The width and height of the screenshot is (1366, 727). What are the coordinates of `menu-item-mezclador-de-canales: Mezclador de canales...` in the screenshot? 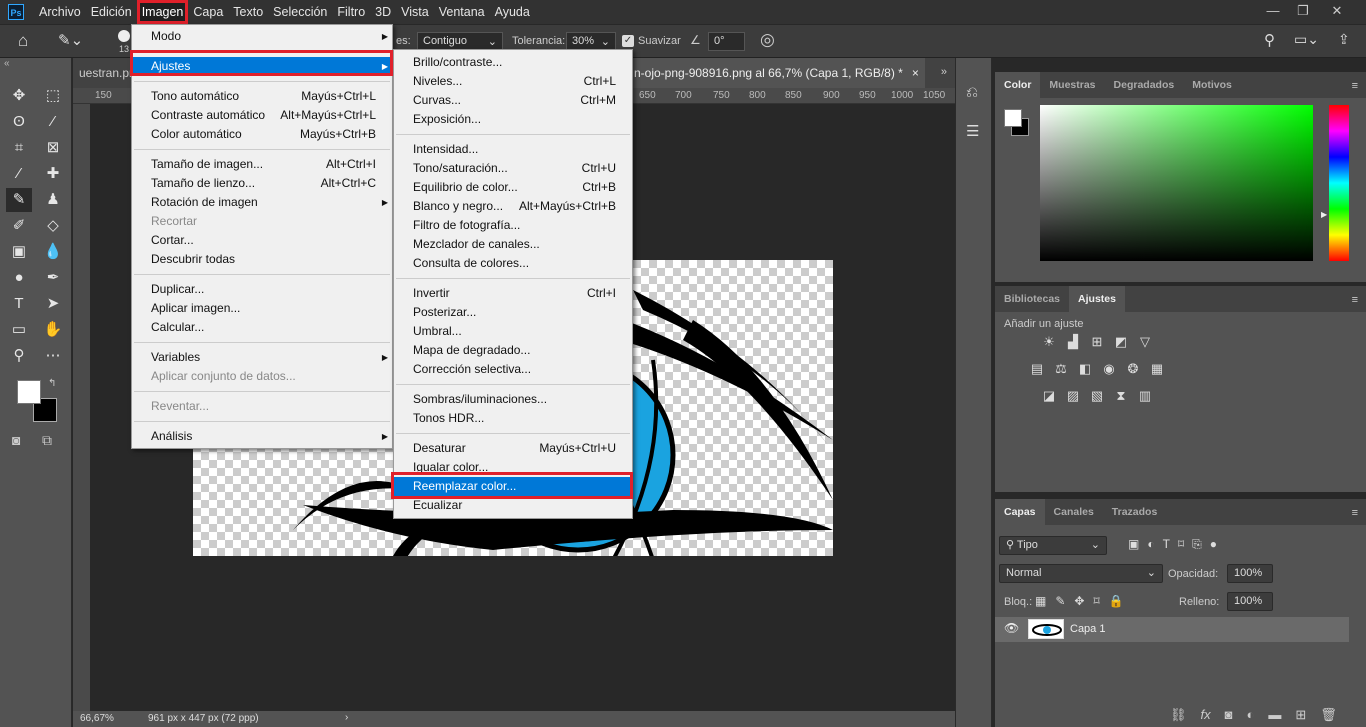 It's located at (513, 244).